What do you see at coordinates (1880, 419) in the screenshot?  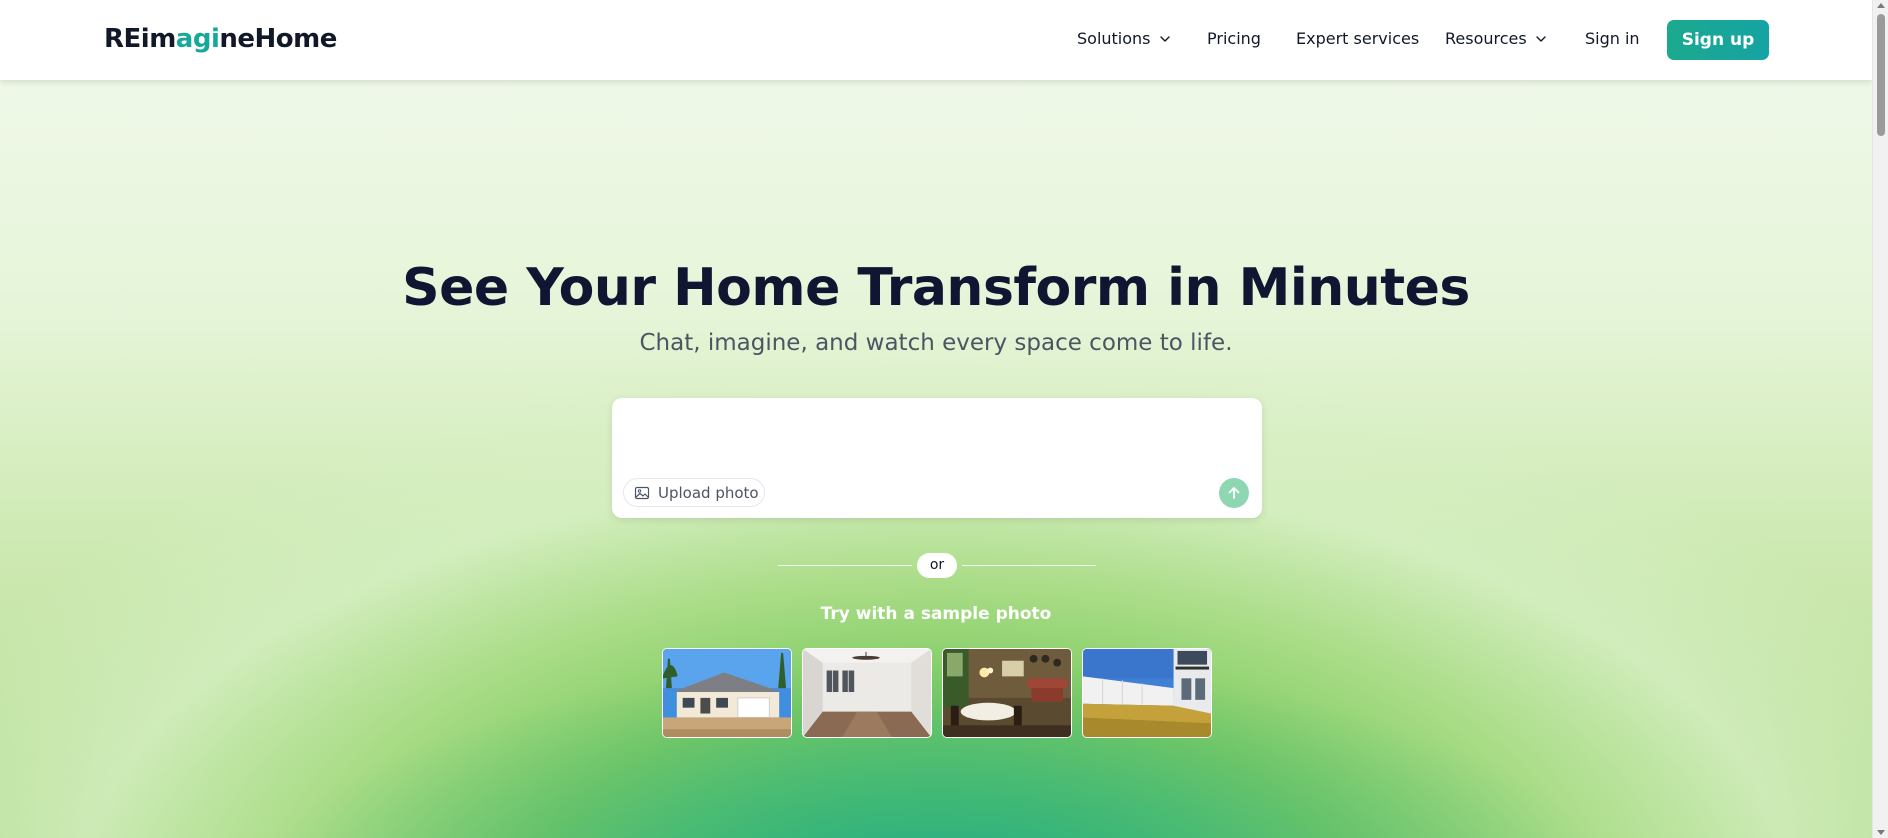 I see `page-scrollbar` at bounding box center [1880, 419].